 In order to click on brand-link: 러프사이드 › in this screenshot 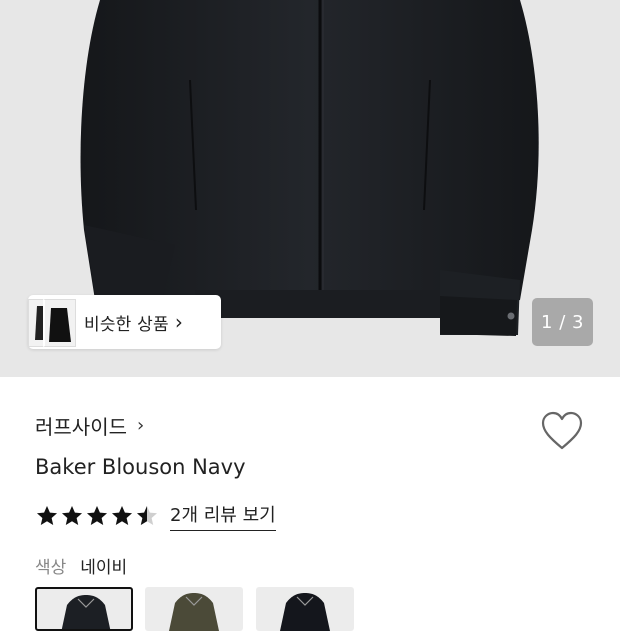, I will do `click(89, 425)`.